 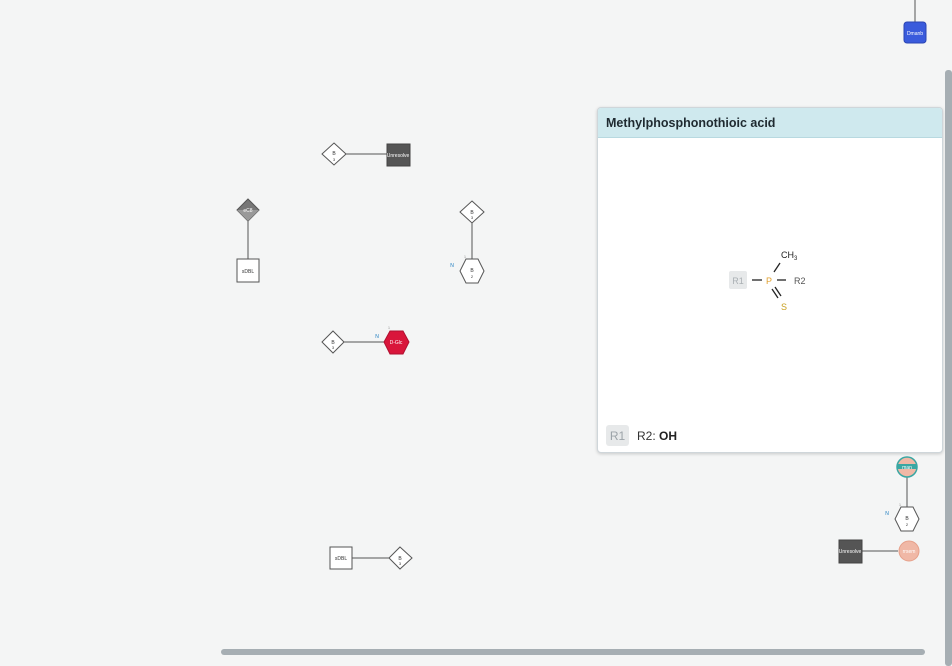 What do you see at coordinates (617, 435) in the screenshot?
I see `r1-chip: R1` at bounding box center [617, 435].